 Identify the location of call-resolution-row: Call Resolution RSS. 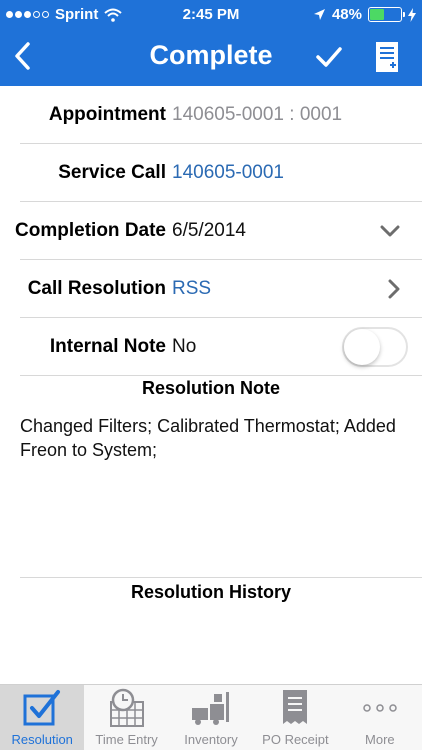
(211, 289).